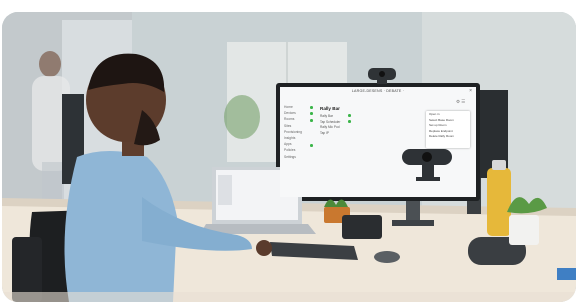  I want to click on webcam-lens, so click(382, 74).